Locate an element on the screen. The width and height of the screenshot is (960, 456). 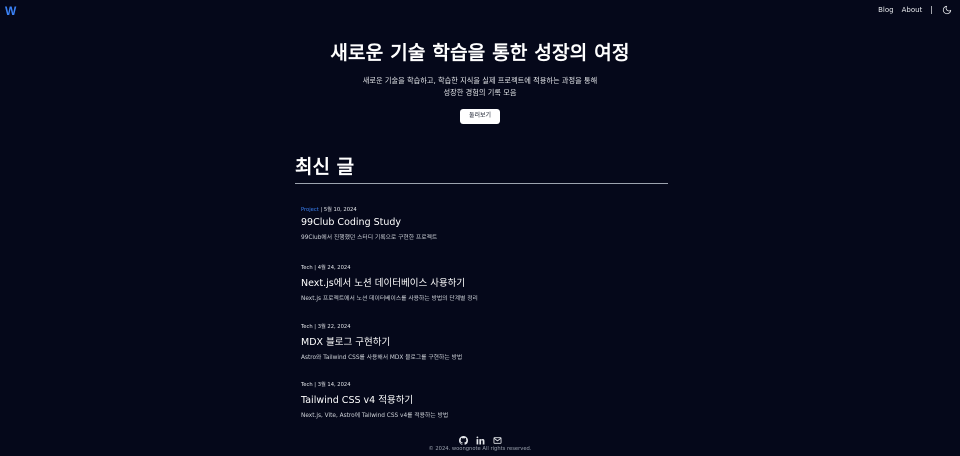
nav-about-link: About is located at coordinates (912, 10).